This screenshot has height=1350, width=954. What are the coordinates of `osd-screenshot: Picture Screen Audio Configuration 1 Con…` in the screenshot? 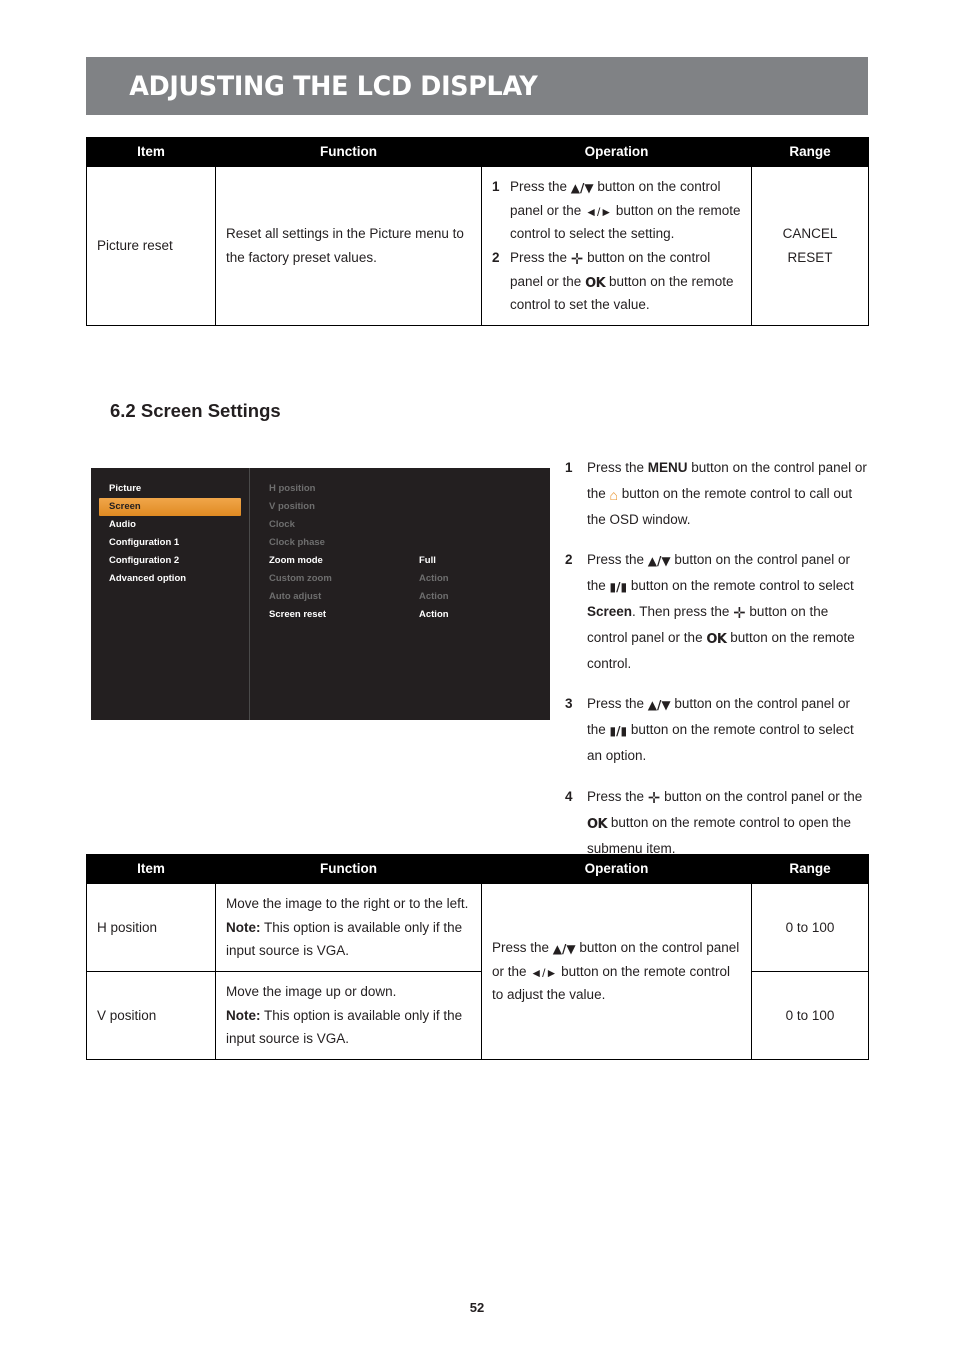 It's located at (320, 594).